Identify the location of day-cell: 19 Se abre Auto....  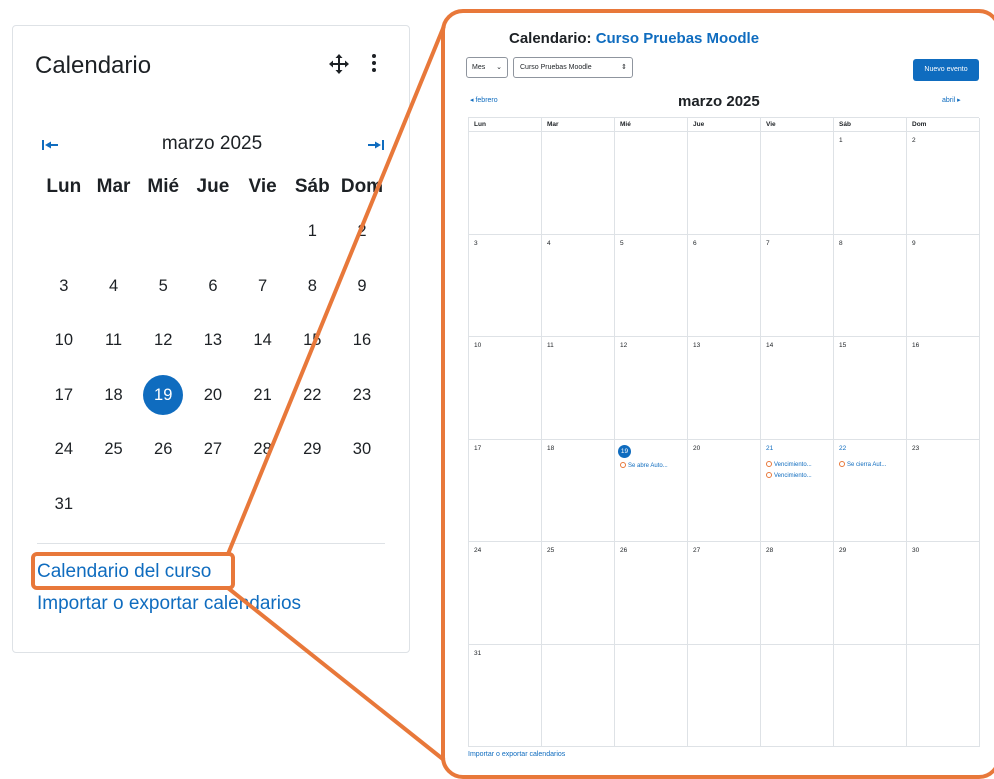
(651, 490).